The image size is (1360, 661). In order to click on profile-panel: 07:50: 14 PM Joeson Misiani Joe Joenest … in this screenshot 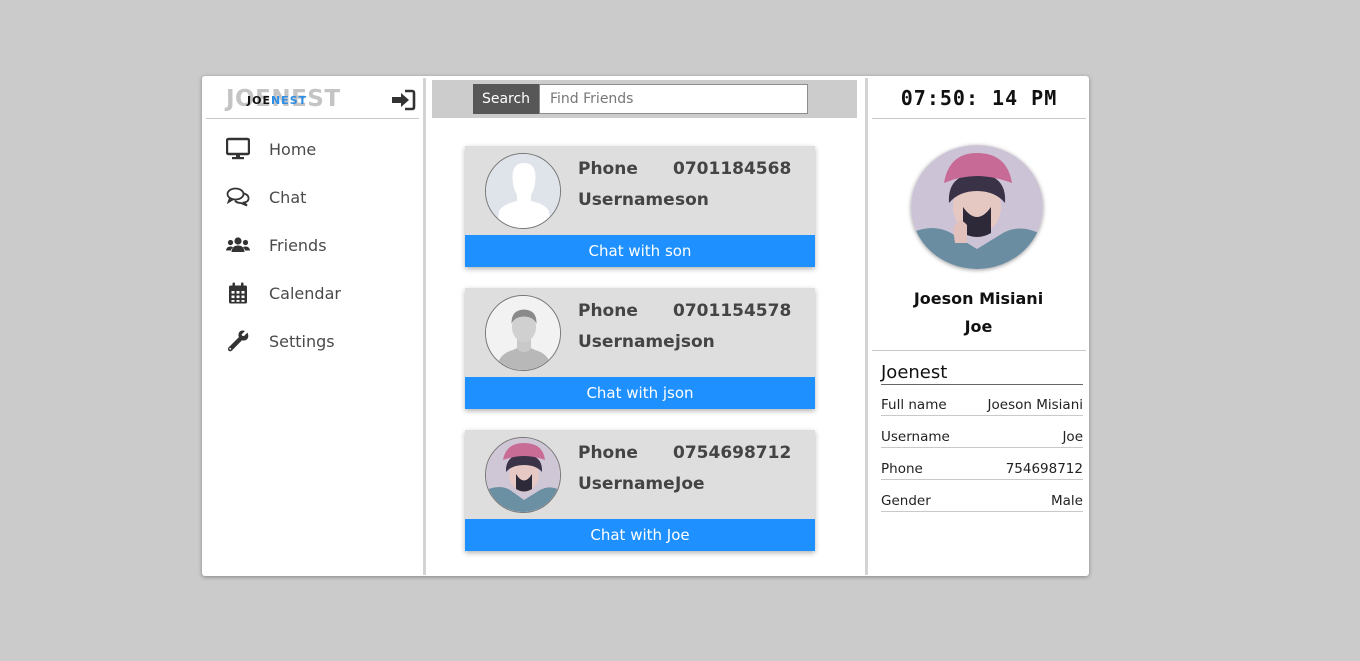, I will do `click(978, 326)`.